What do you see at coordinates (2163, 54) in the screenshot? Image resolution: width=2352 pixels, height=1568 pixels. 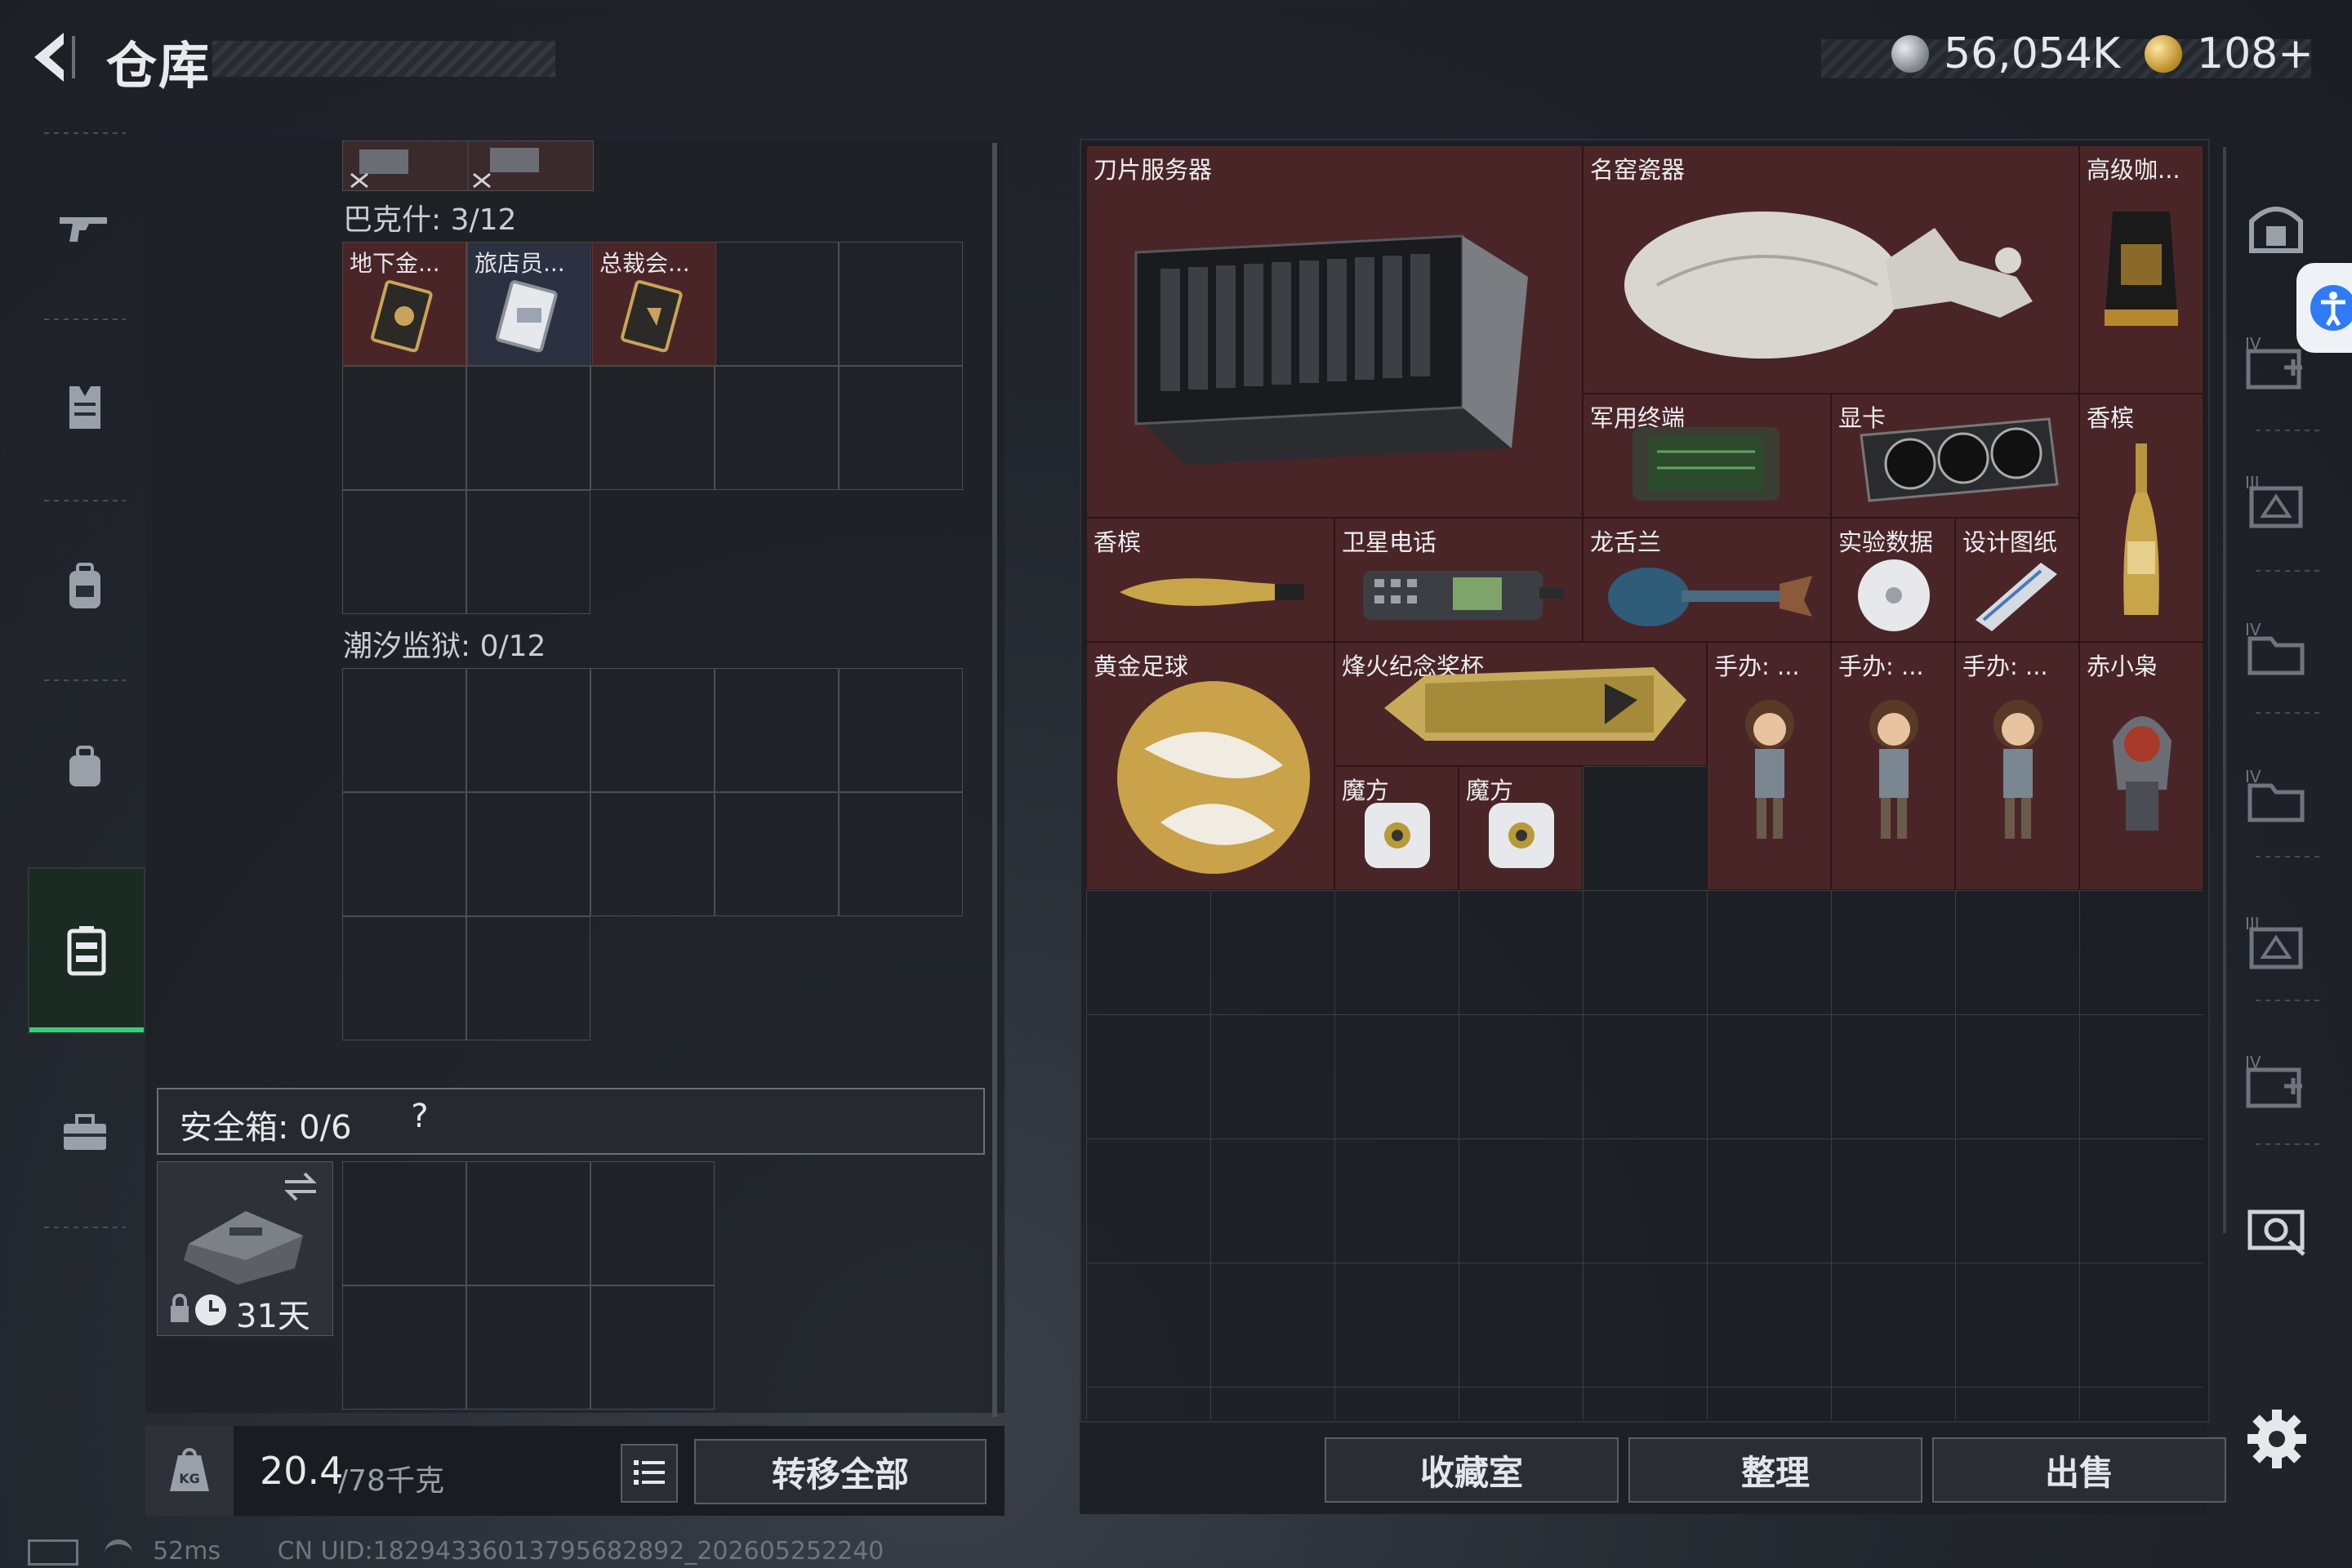 I see `gold-coin-icon` at bounding box center [2163, 54].